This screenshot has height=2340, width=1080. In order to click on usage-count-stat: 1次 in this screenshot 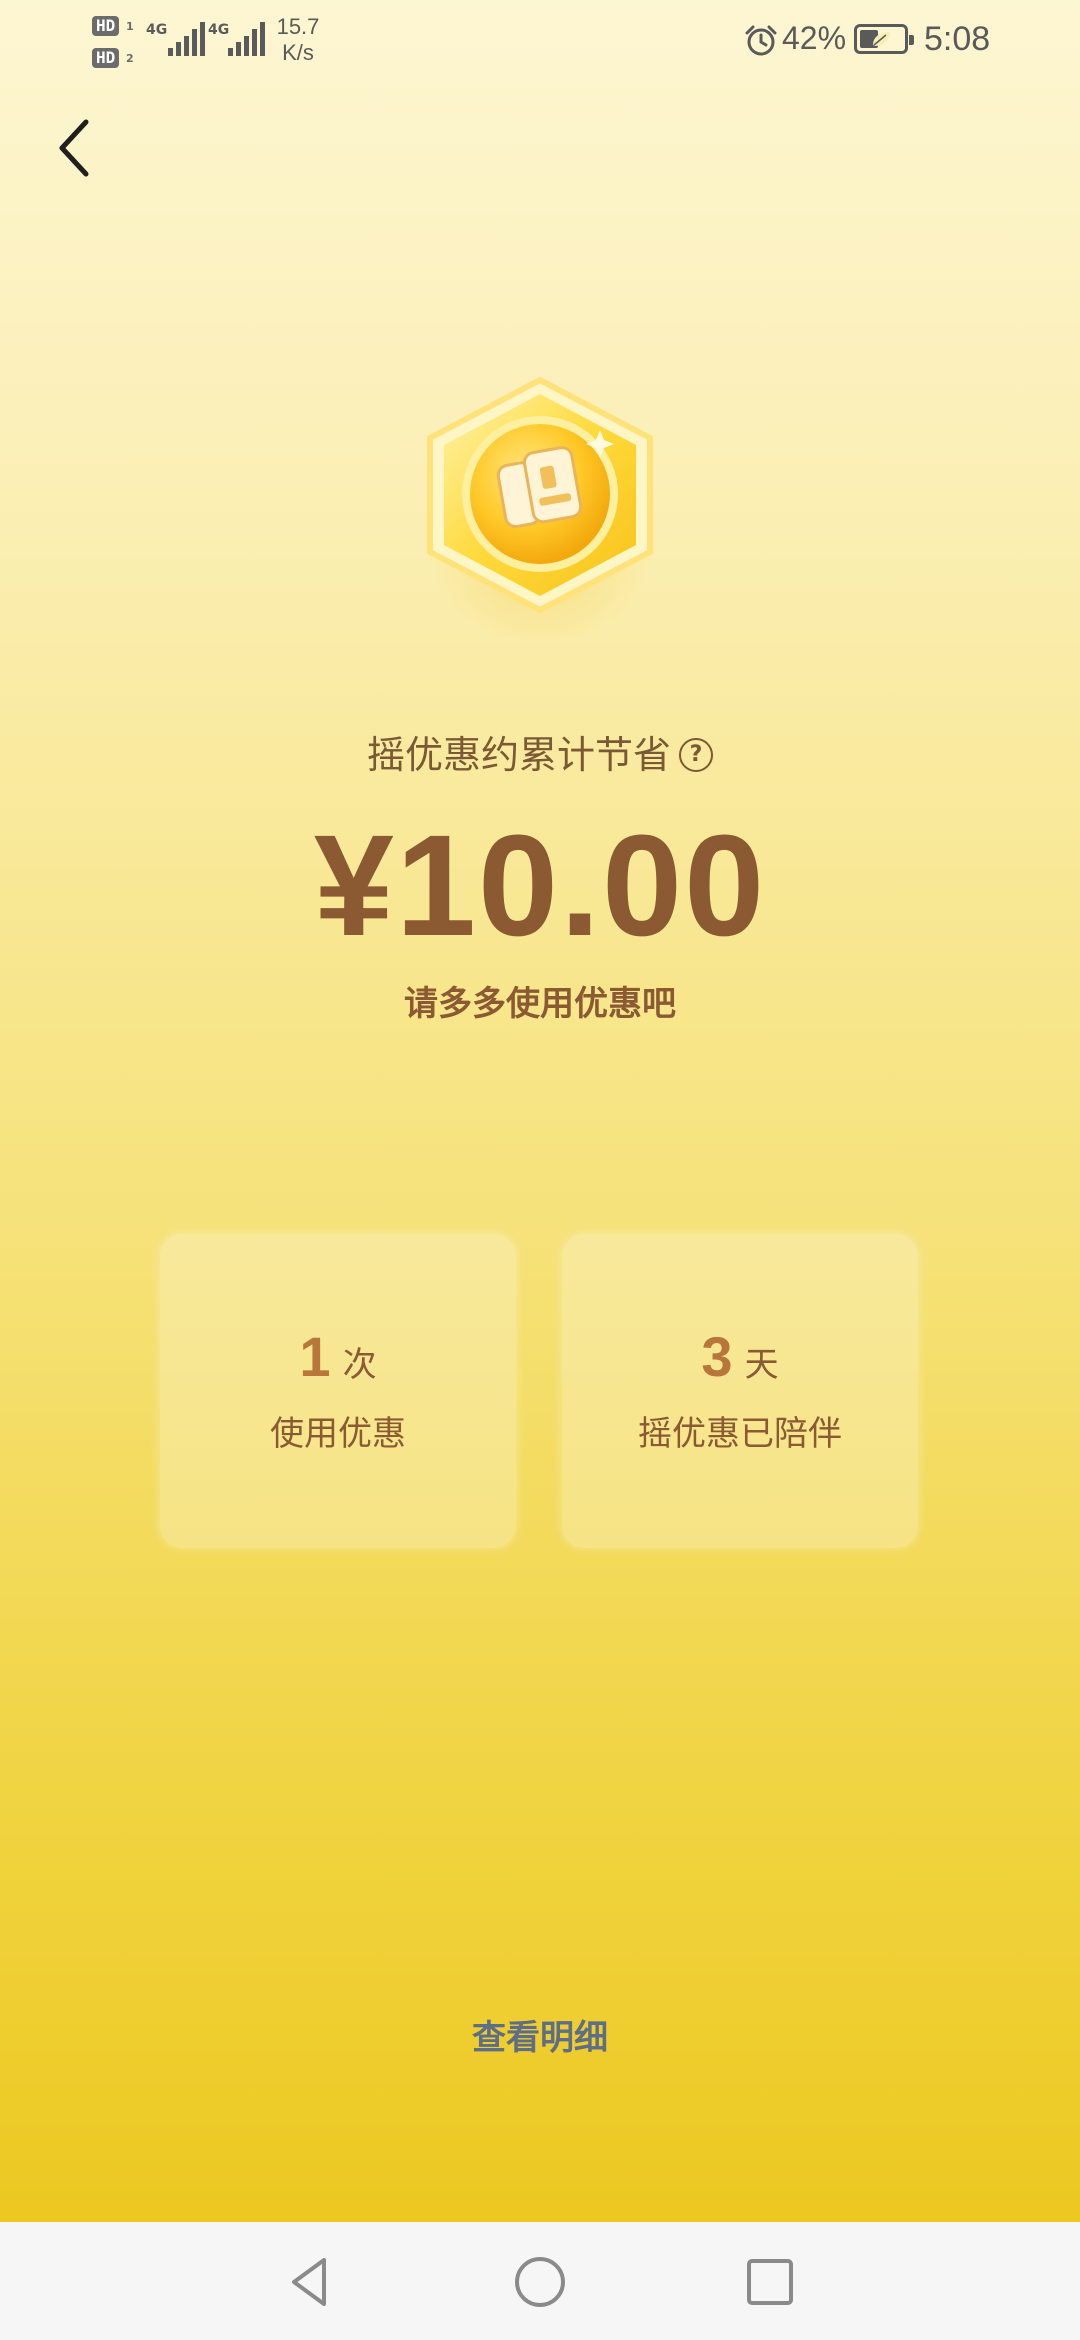, I will do `click(338, 1356)`.